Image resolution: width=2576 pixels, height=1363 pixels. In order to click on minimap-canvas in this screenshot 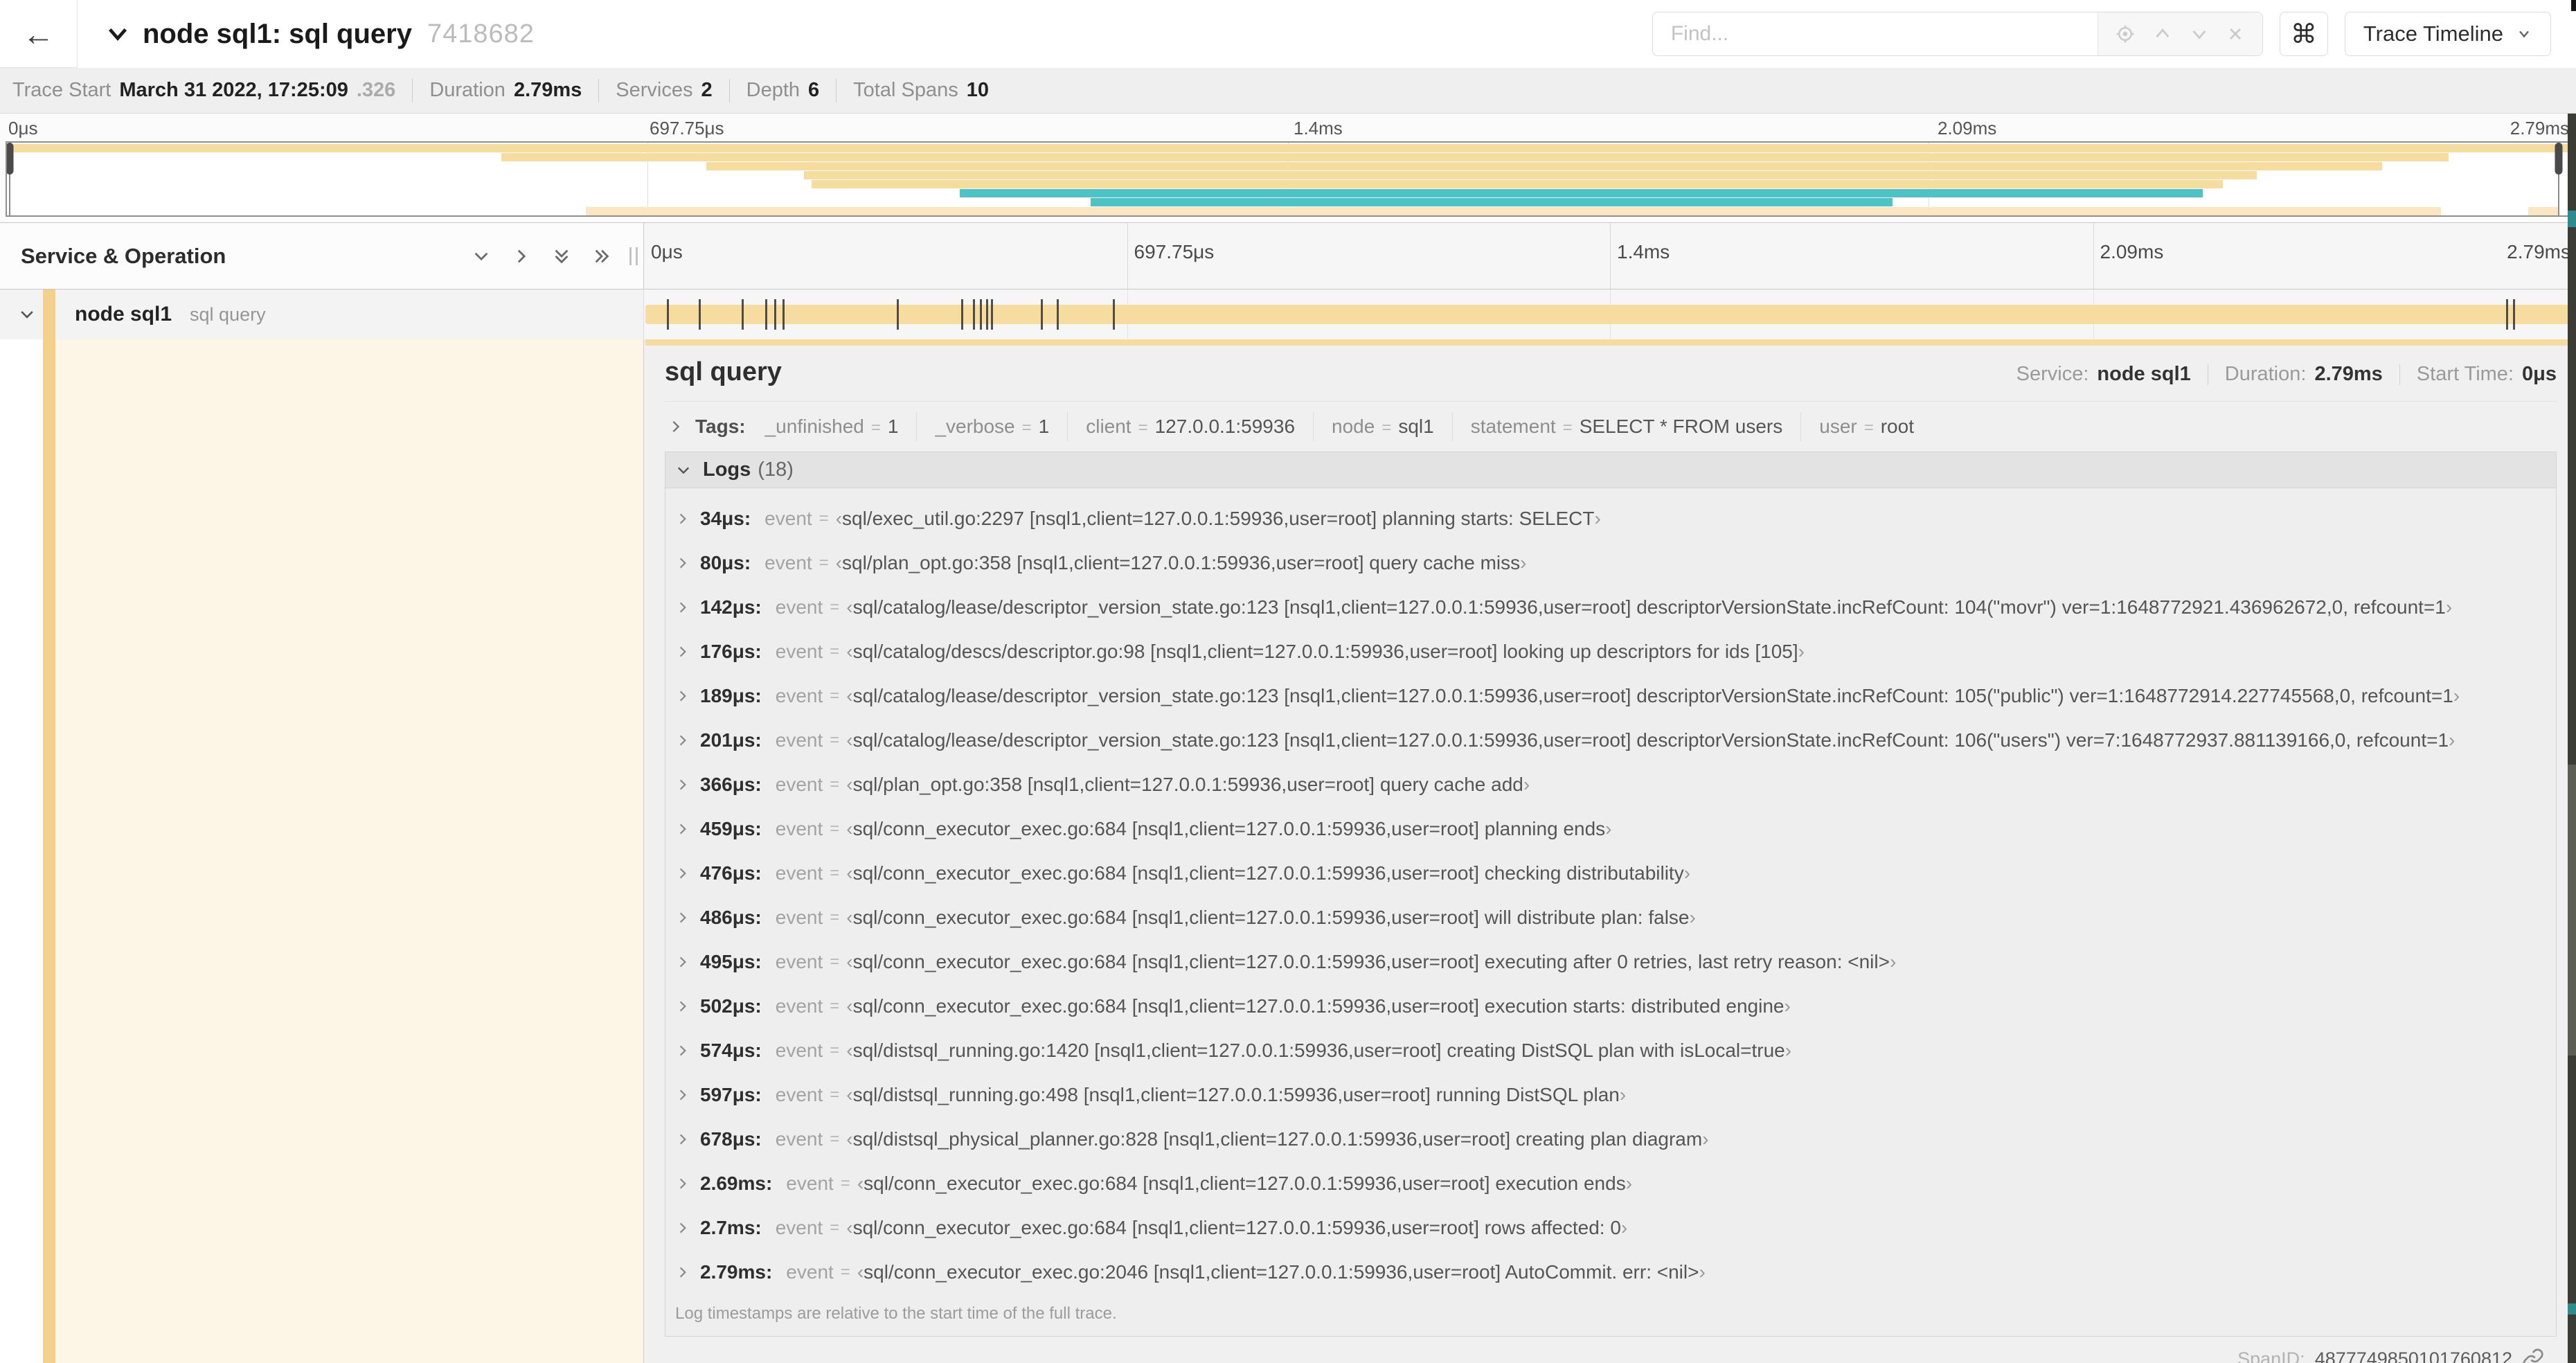, I will do `click(1288, 179)`.